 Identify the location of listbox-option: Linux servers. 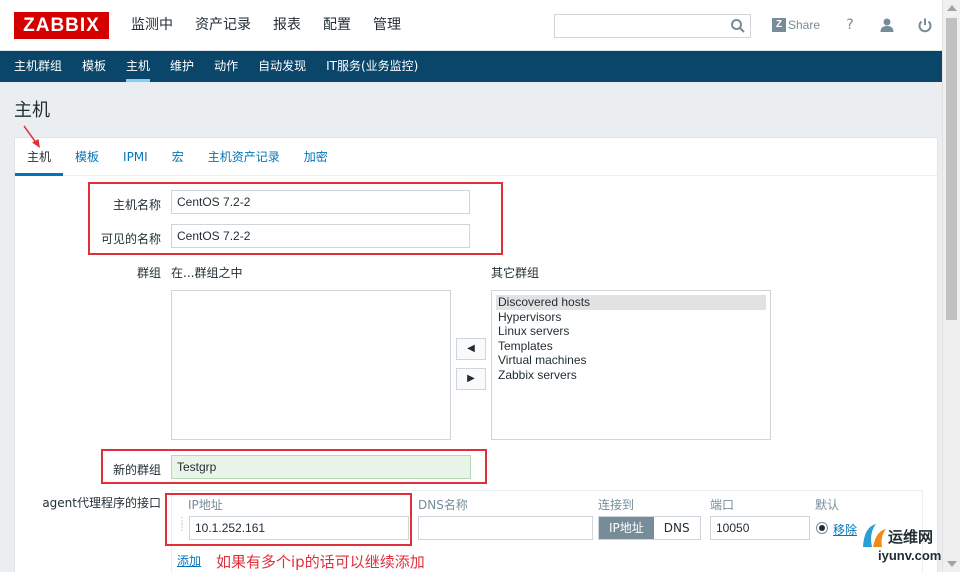
(631, 331).